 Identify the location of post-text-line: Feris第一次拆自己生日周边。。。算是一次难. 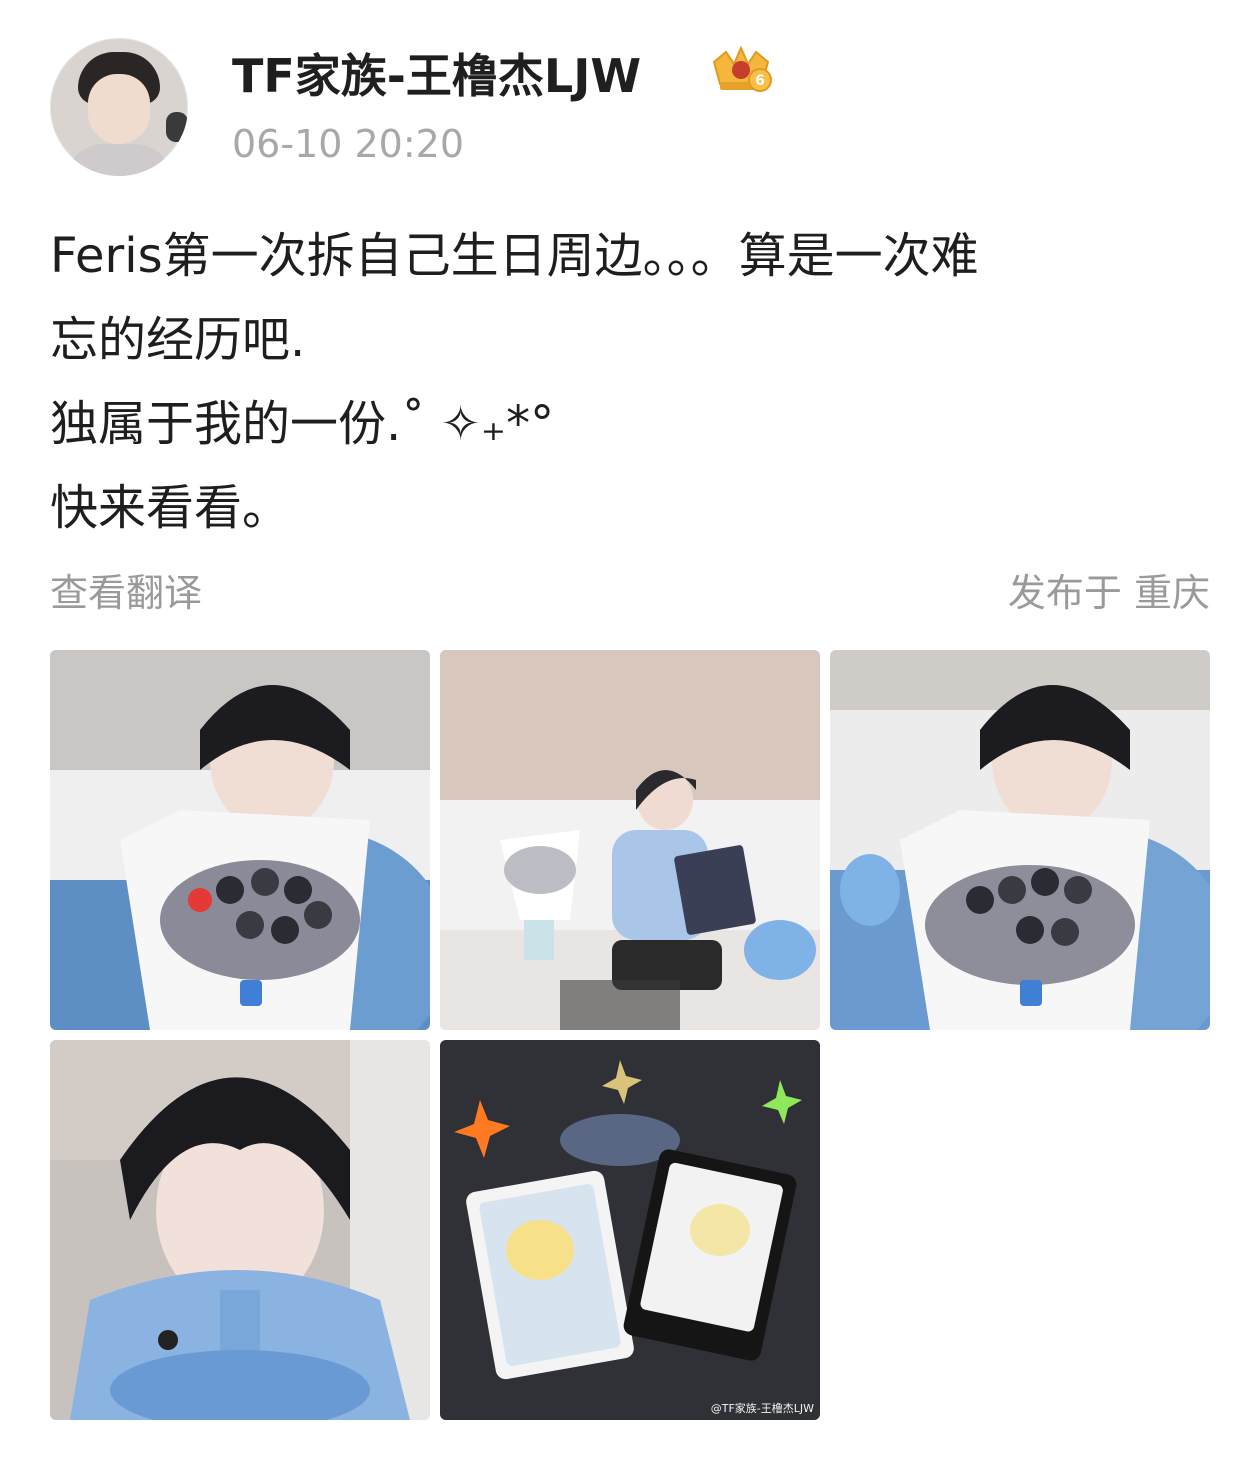
(514, 256).